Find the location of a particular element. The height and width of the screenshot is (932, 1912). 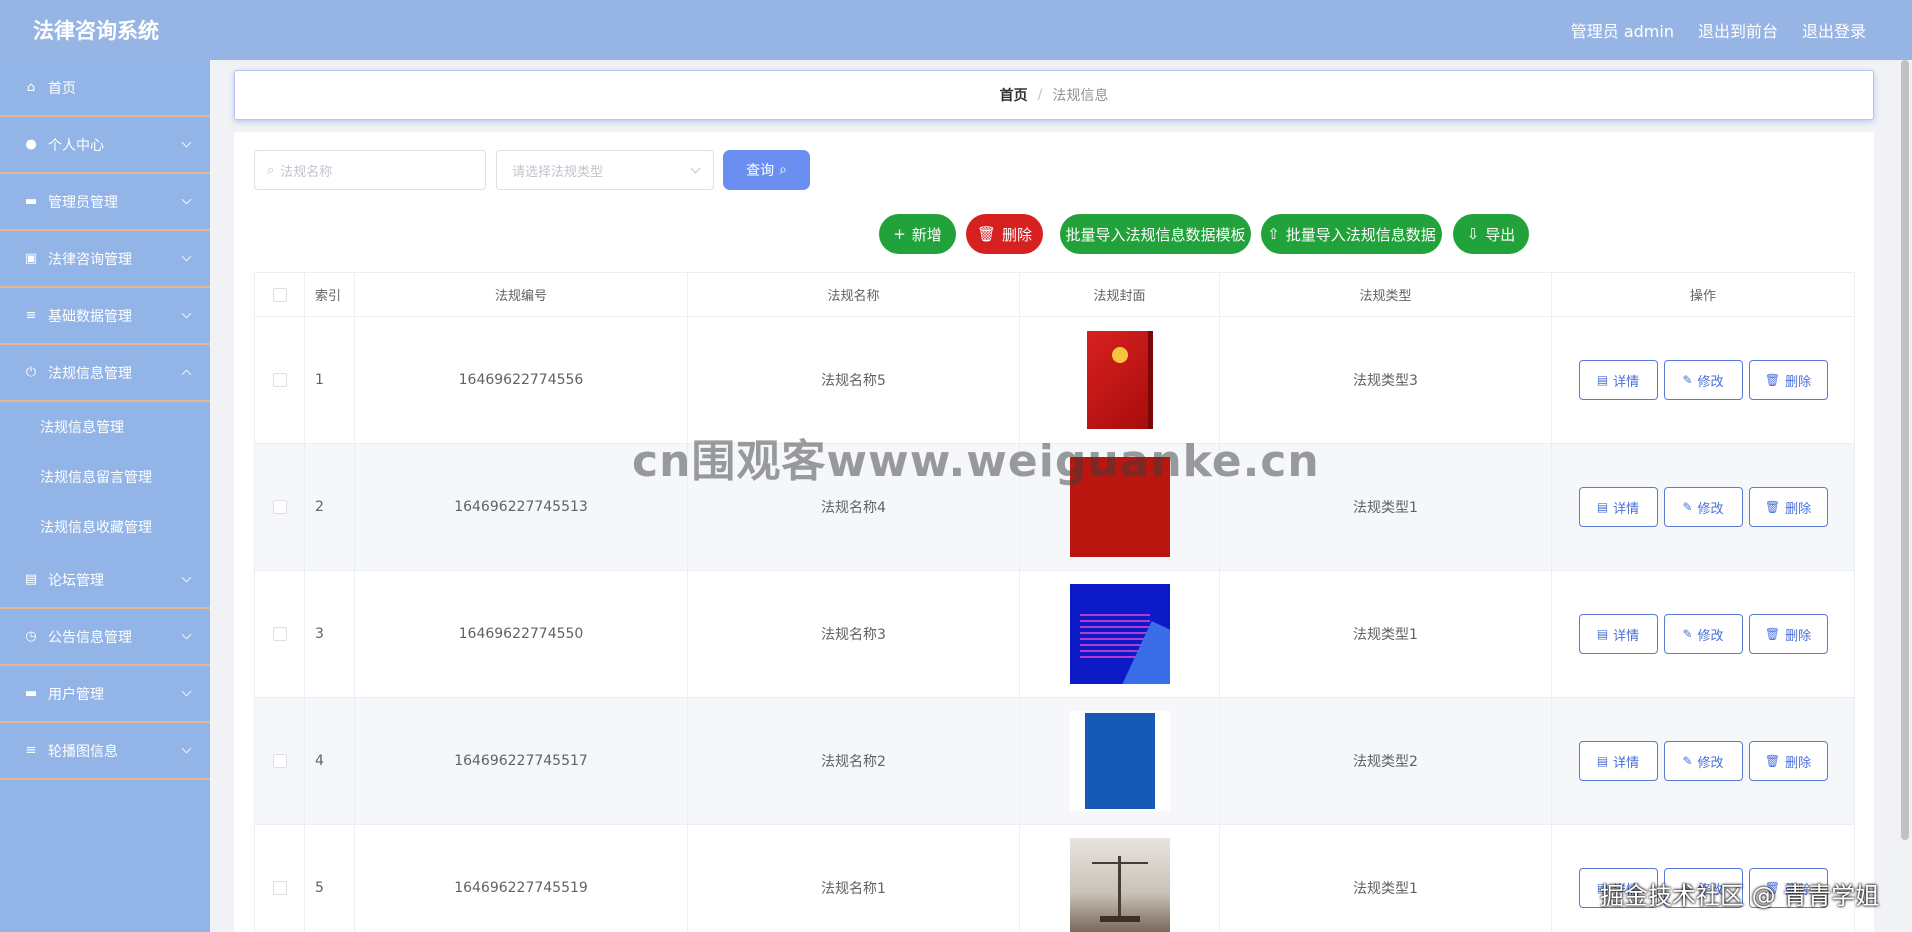

regulation-code: 164696227745519 is located at coordinates (521, 878).